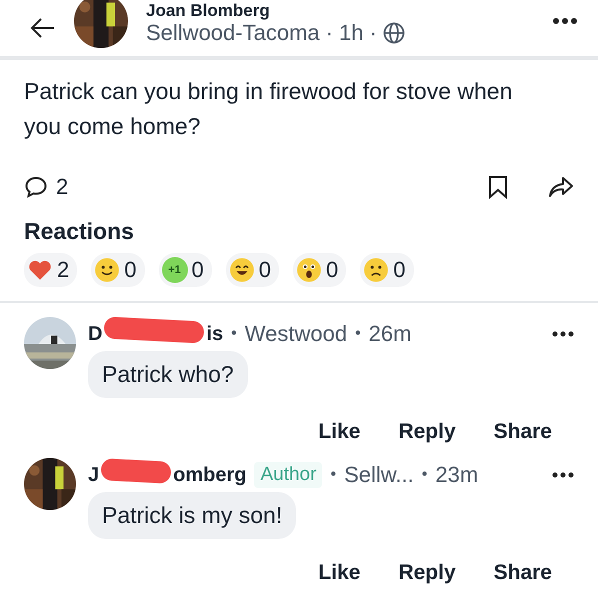  Describe the element at coordinates (175, 270) in the screenshot. I see `plus-one-emoji: +1` at that location.